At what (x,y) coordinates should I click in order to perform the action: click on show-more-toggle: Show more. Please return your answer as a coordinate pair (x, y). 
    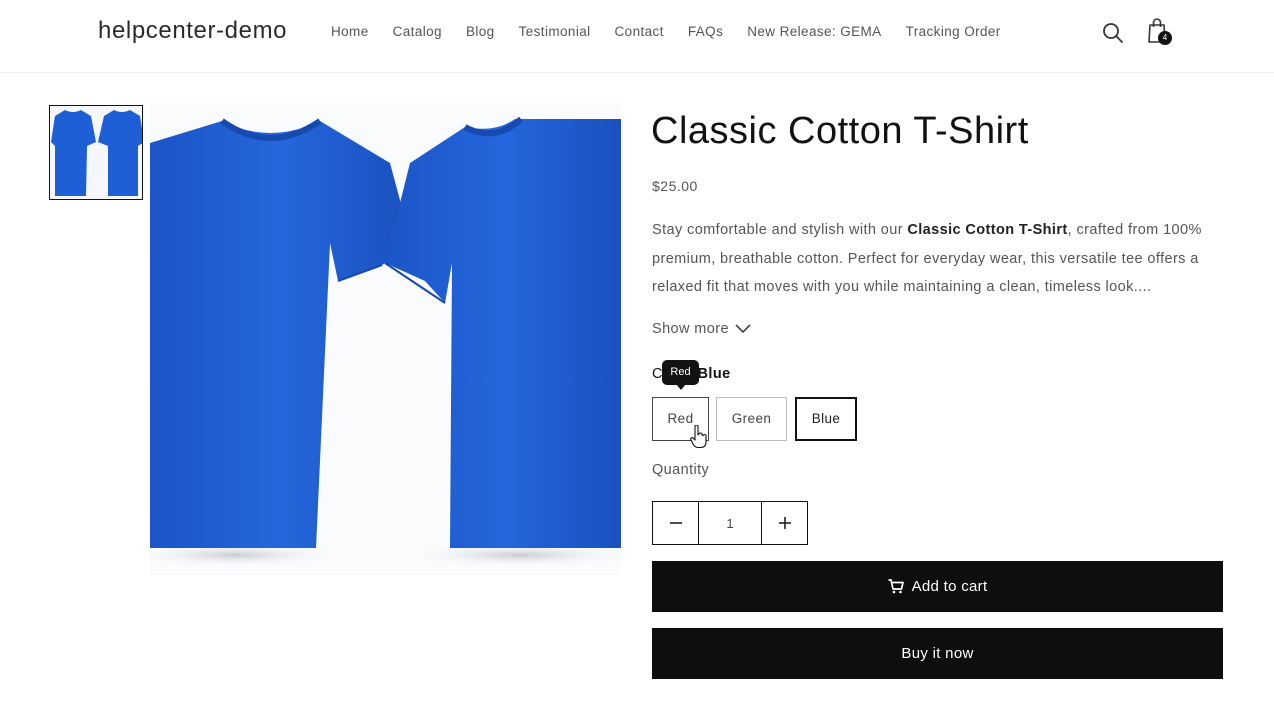
    Looking at the image, I should click on (701, 329).